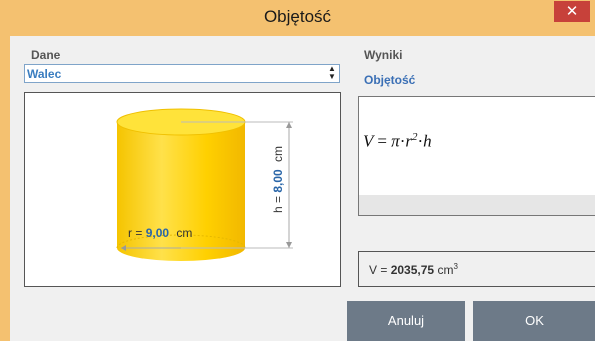 The image size is (595, 341). What do you see at coordinates (406, 321) in the screenshot?
I see `cancel-button: Anuluj` at bounding box center [406, 321].